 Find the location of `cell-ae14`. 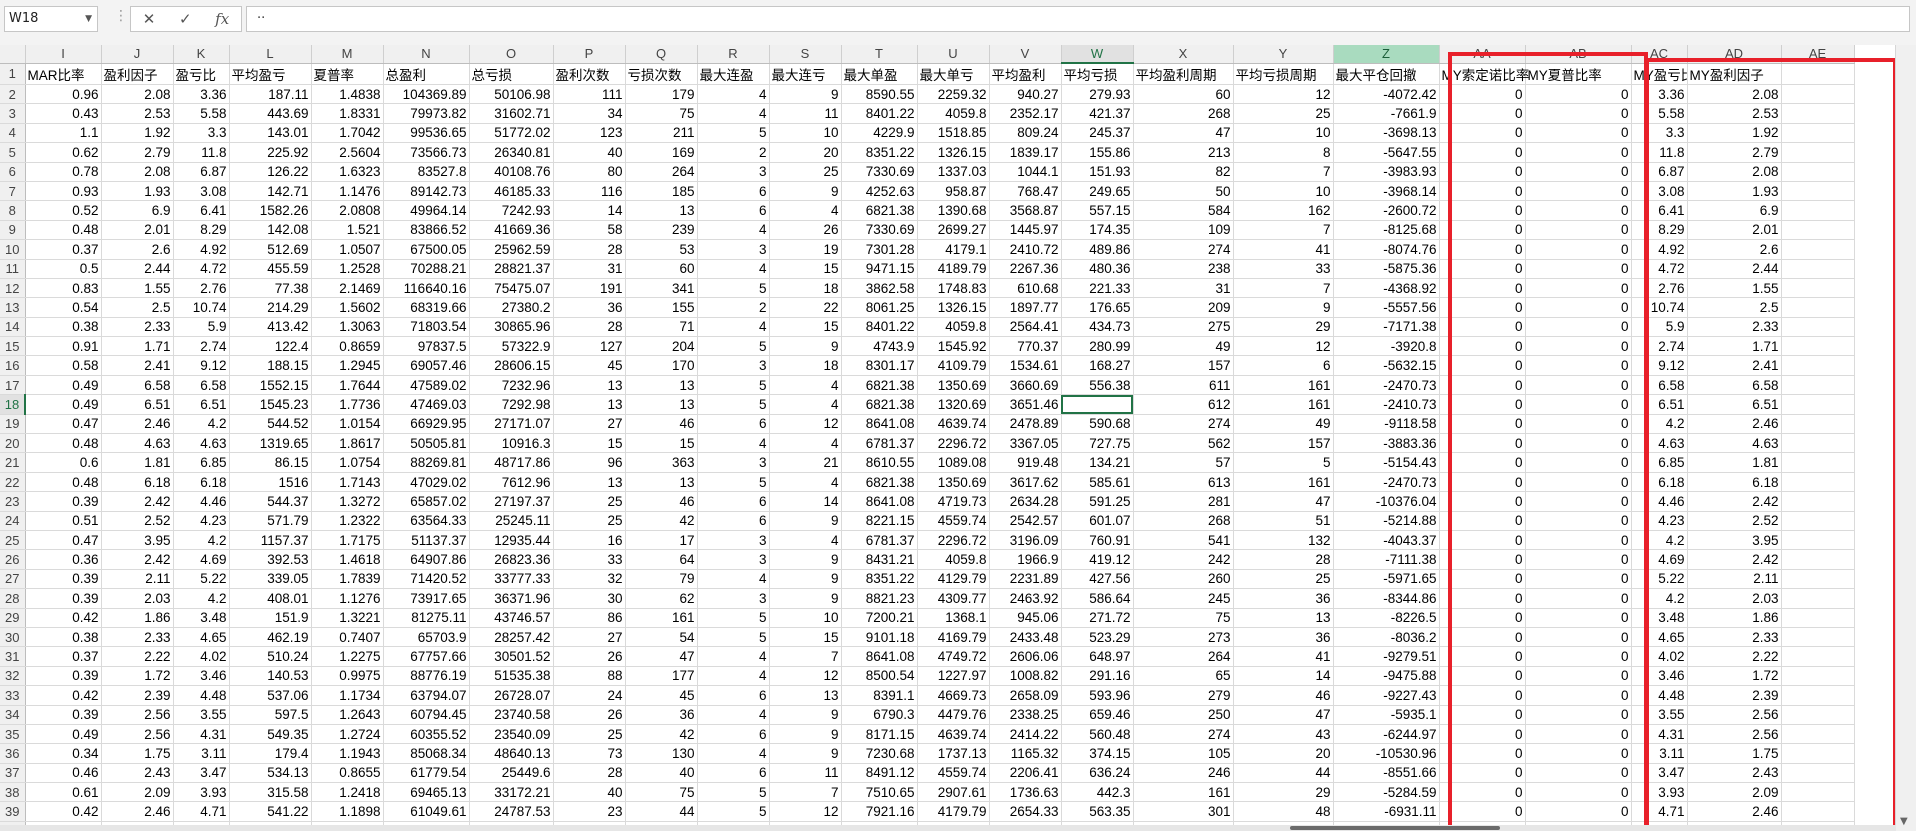

cell-ae14 is located at coordinates (1818, 327).